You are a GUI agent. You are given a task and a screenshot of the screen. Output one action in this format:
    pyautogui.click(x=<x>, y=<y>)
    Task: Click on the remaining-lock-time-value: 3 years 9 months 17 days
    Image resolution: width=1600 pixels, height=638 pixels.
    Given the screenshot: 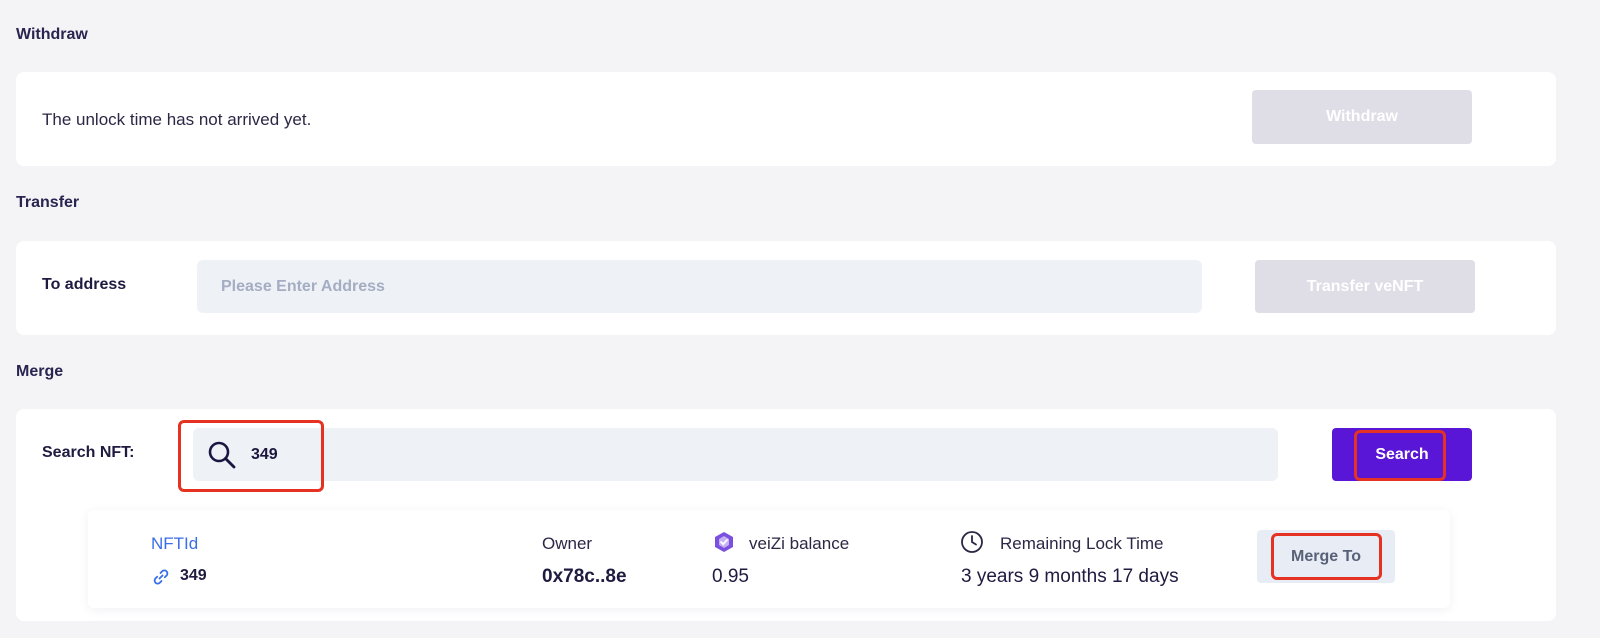 What is the action you would take?
    pyautogui.click(x=1070, y=576)
    